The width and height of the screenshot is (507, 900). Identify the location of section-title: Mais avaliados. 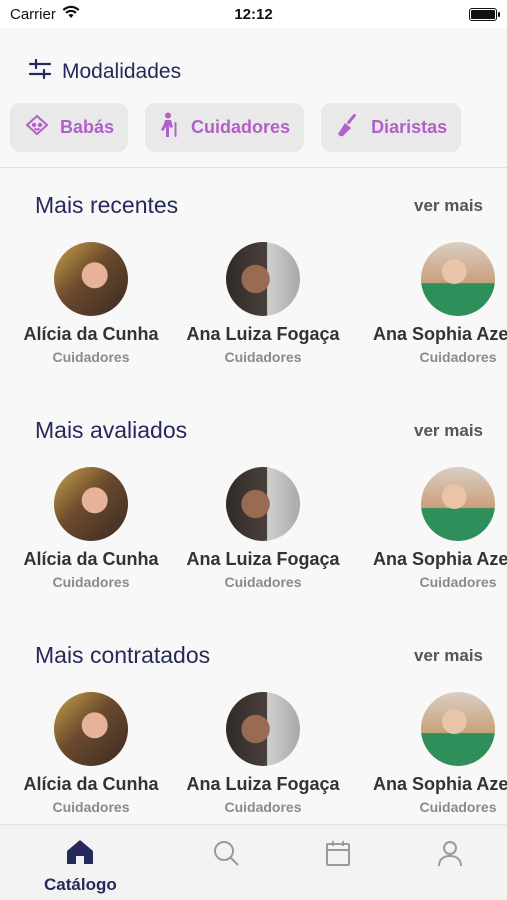
(111, 430).